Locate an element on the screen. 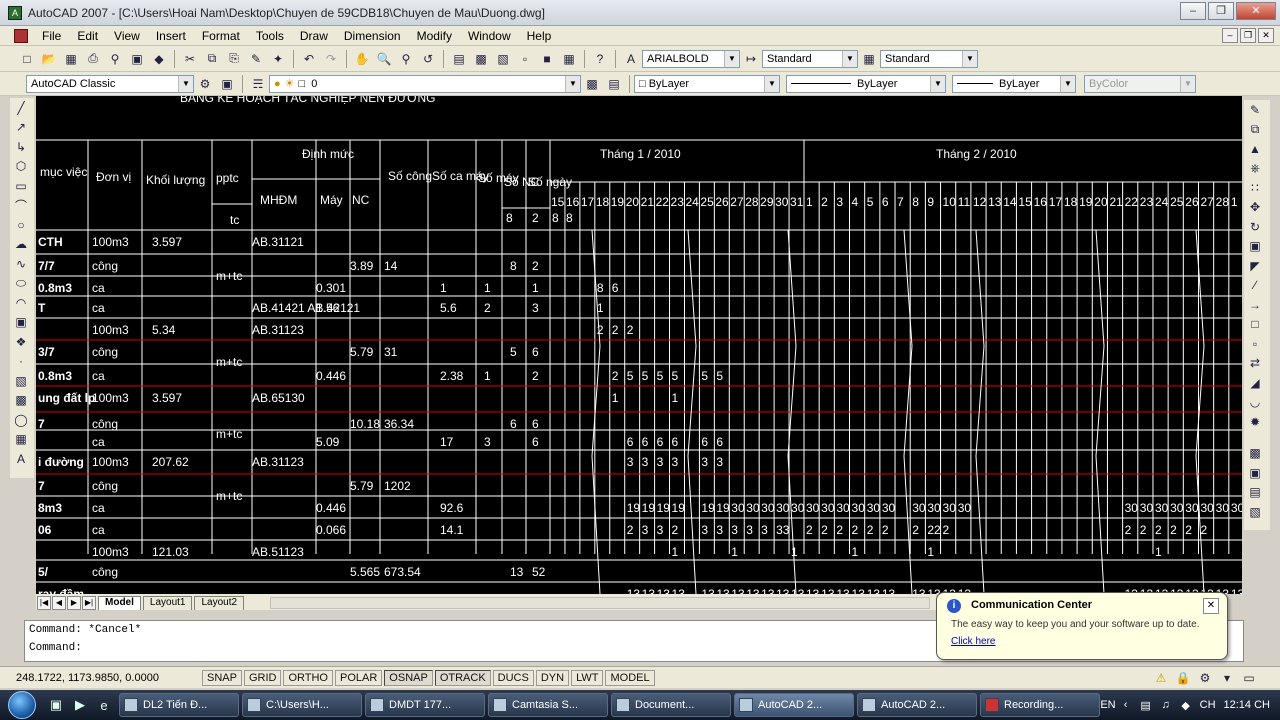  cell-may: 0.066 is located at coordinates (331, 530).